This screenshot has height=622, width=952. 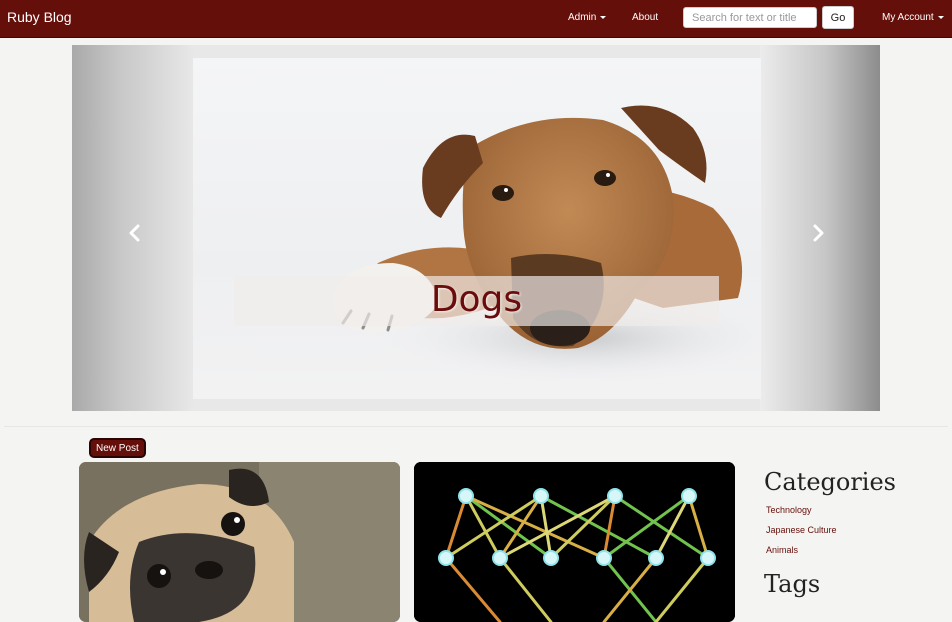 I want to click on category-link-animals: Animals, so click(x=782, y=550).